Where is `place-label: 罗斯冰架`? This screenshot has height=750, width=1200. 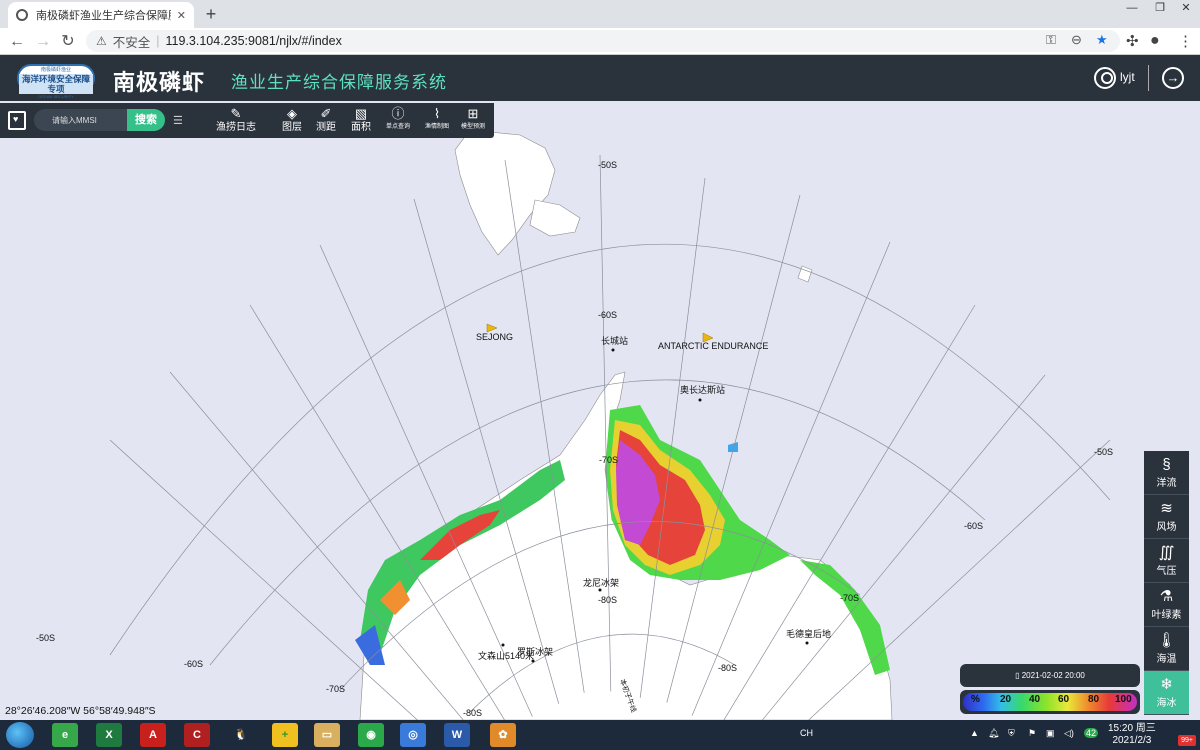 place-label: 罗斯冰架 is located at coordinates (535, 651).